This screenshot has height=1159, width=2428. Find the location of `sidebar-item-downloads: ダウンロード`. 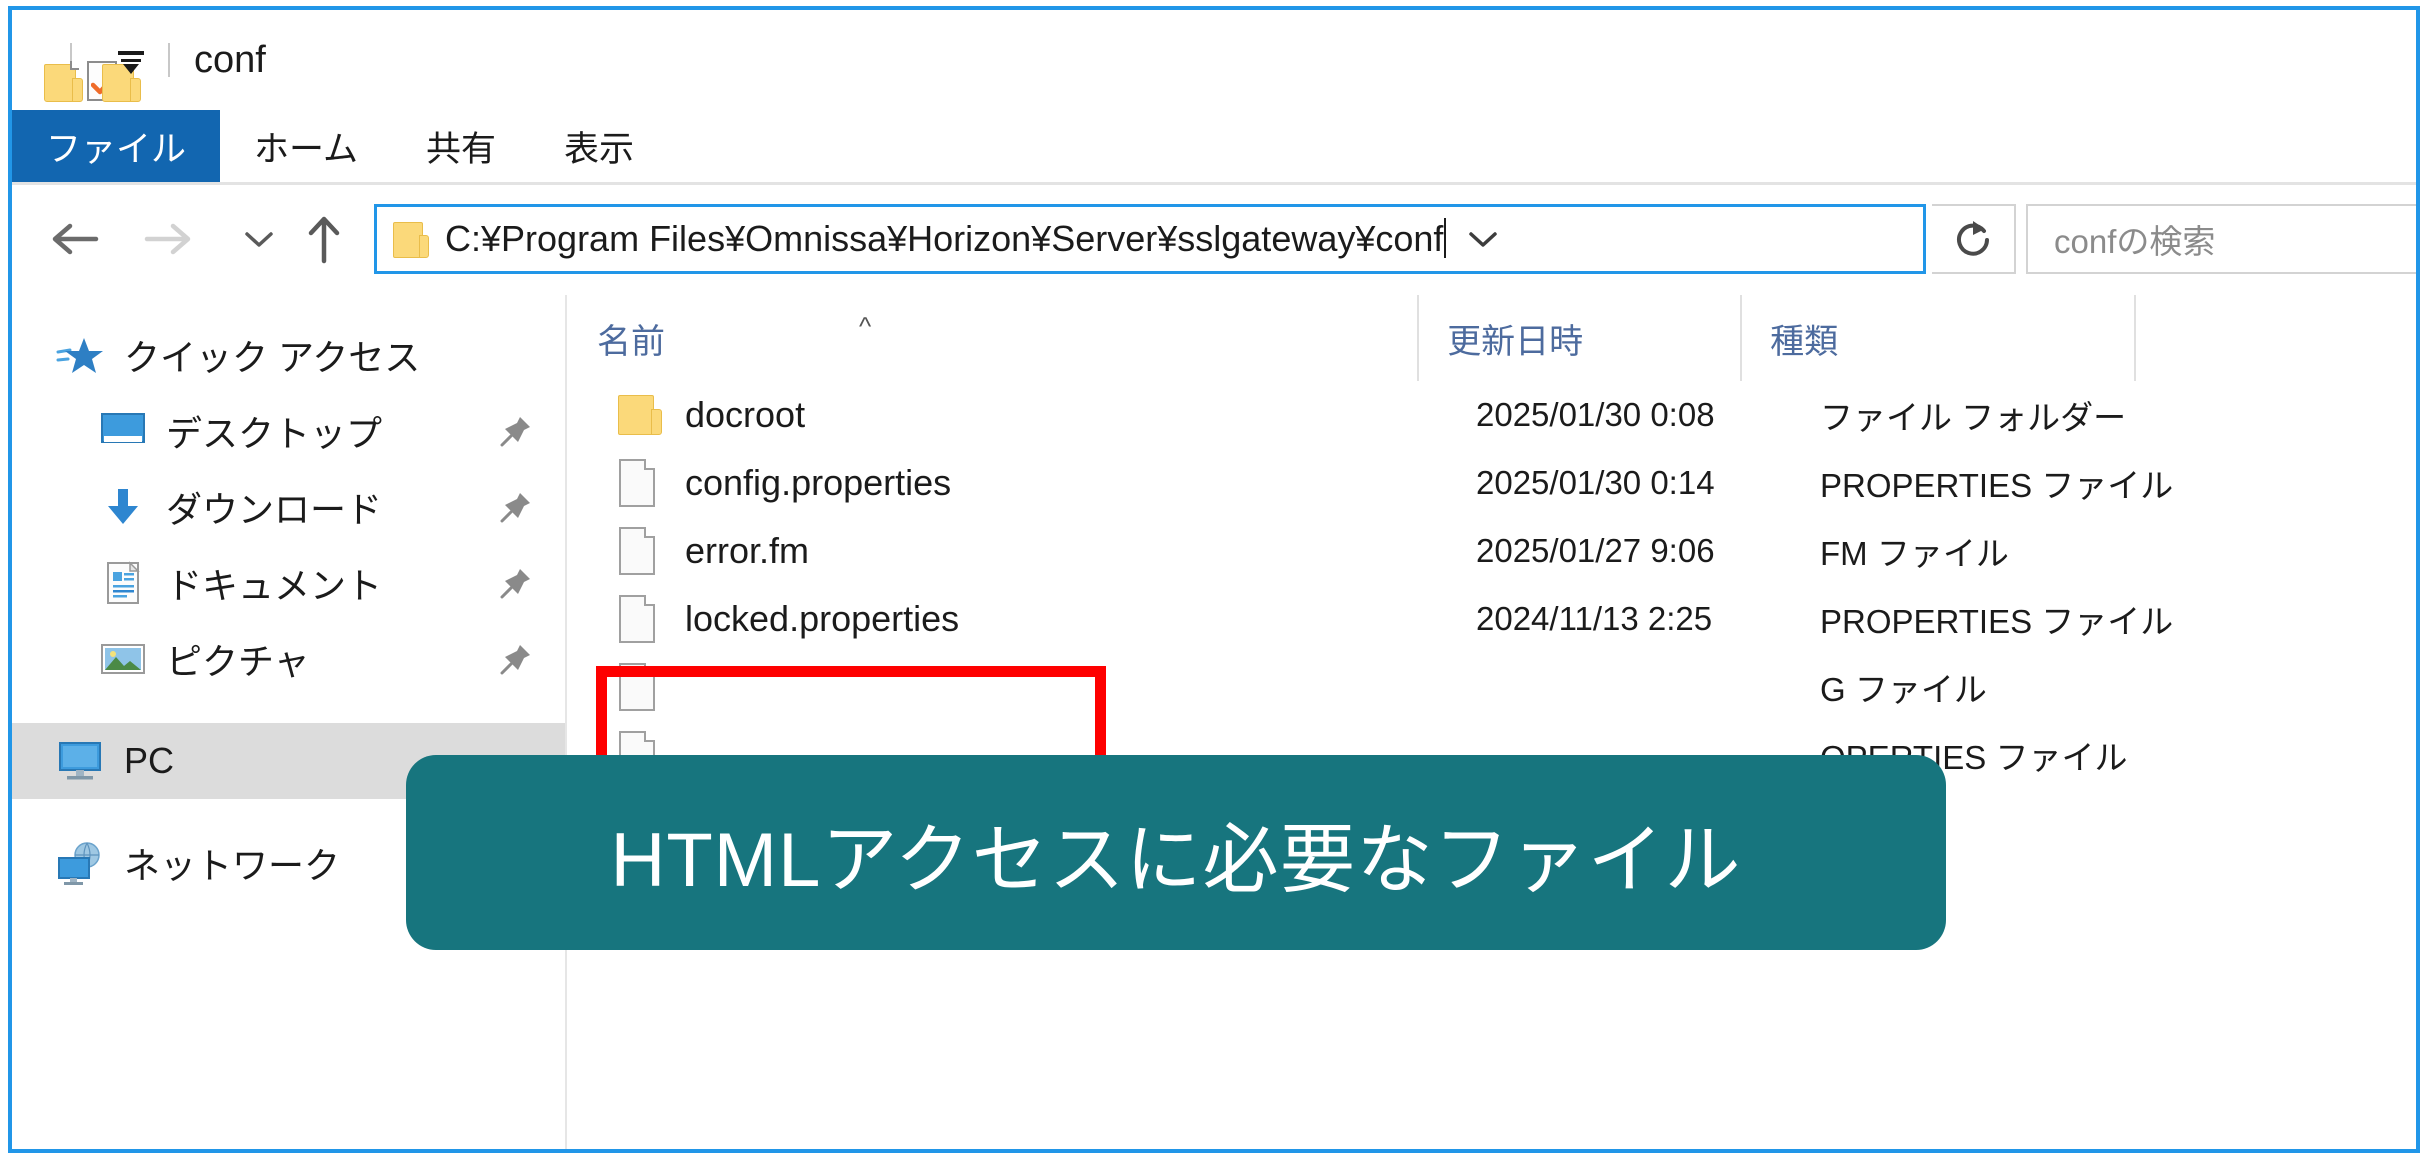

sidebar-item-downloads: ダウンロード is located at coordinates (288, 507).